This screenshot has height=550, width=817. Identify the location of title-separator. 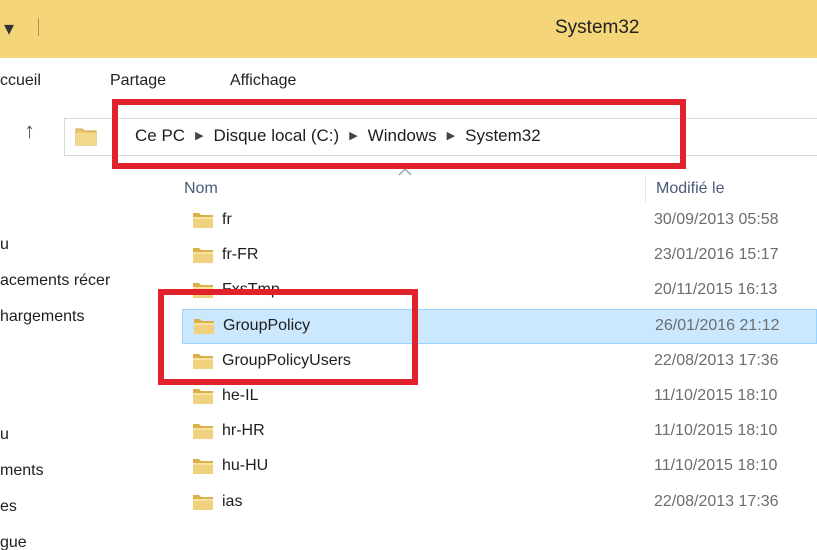
(38, 27).